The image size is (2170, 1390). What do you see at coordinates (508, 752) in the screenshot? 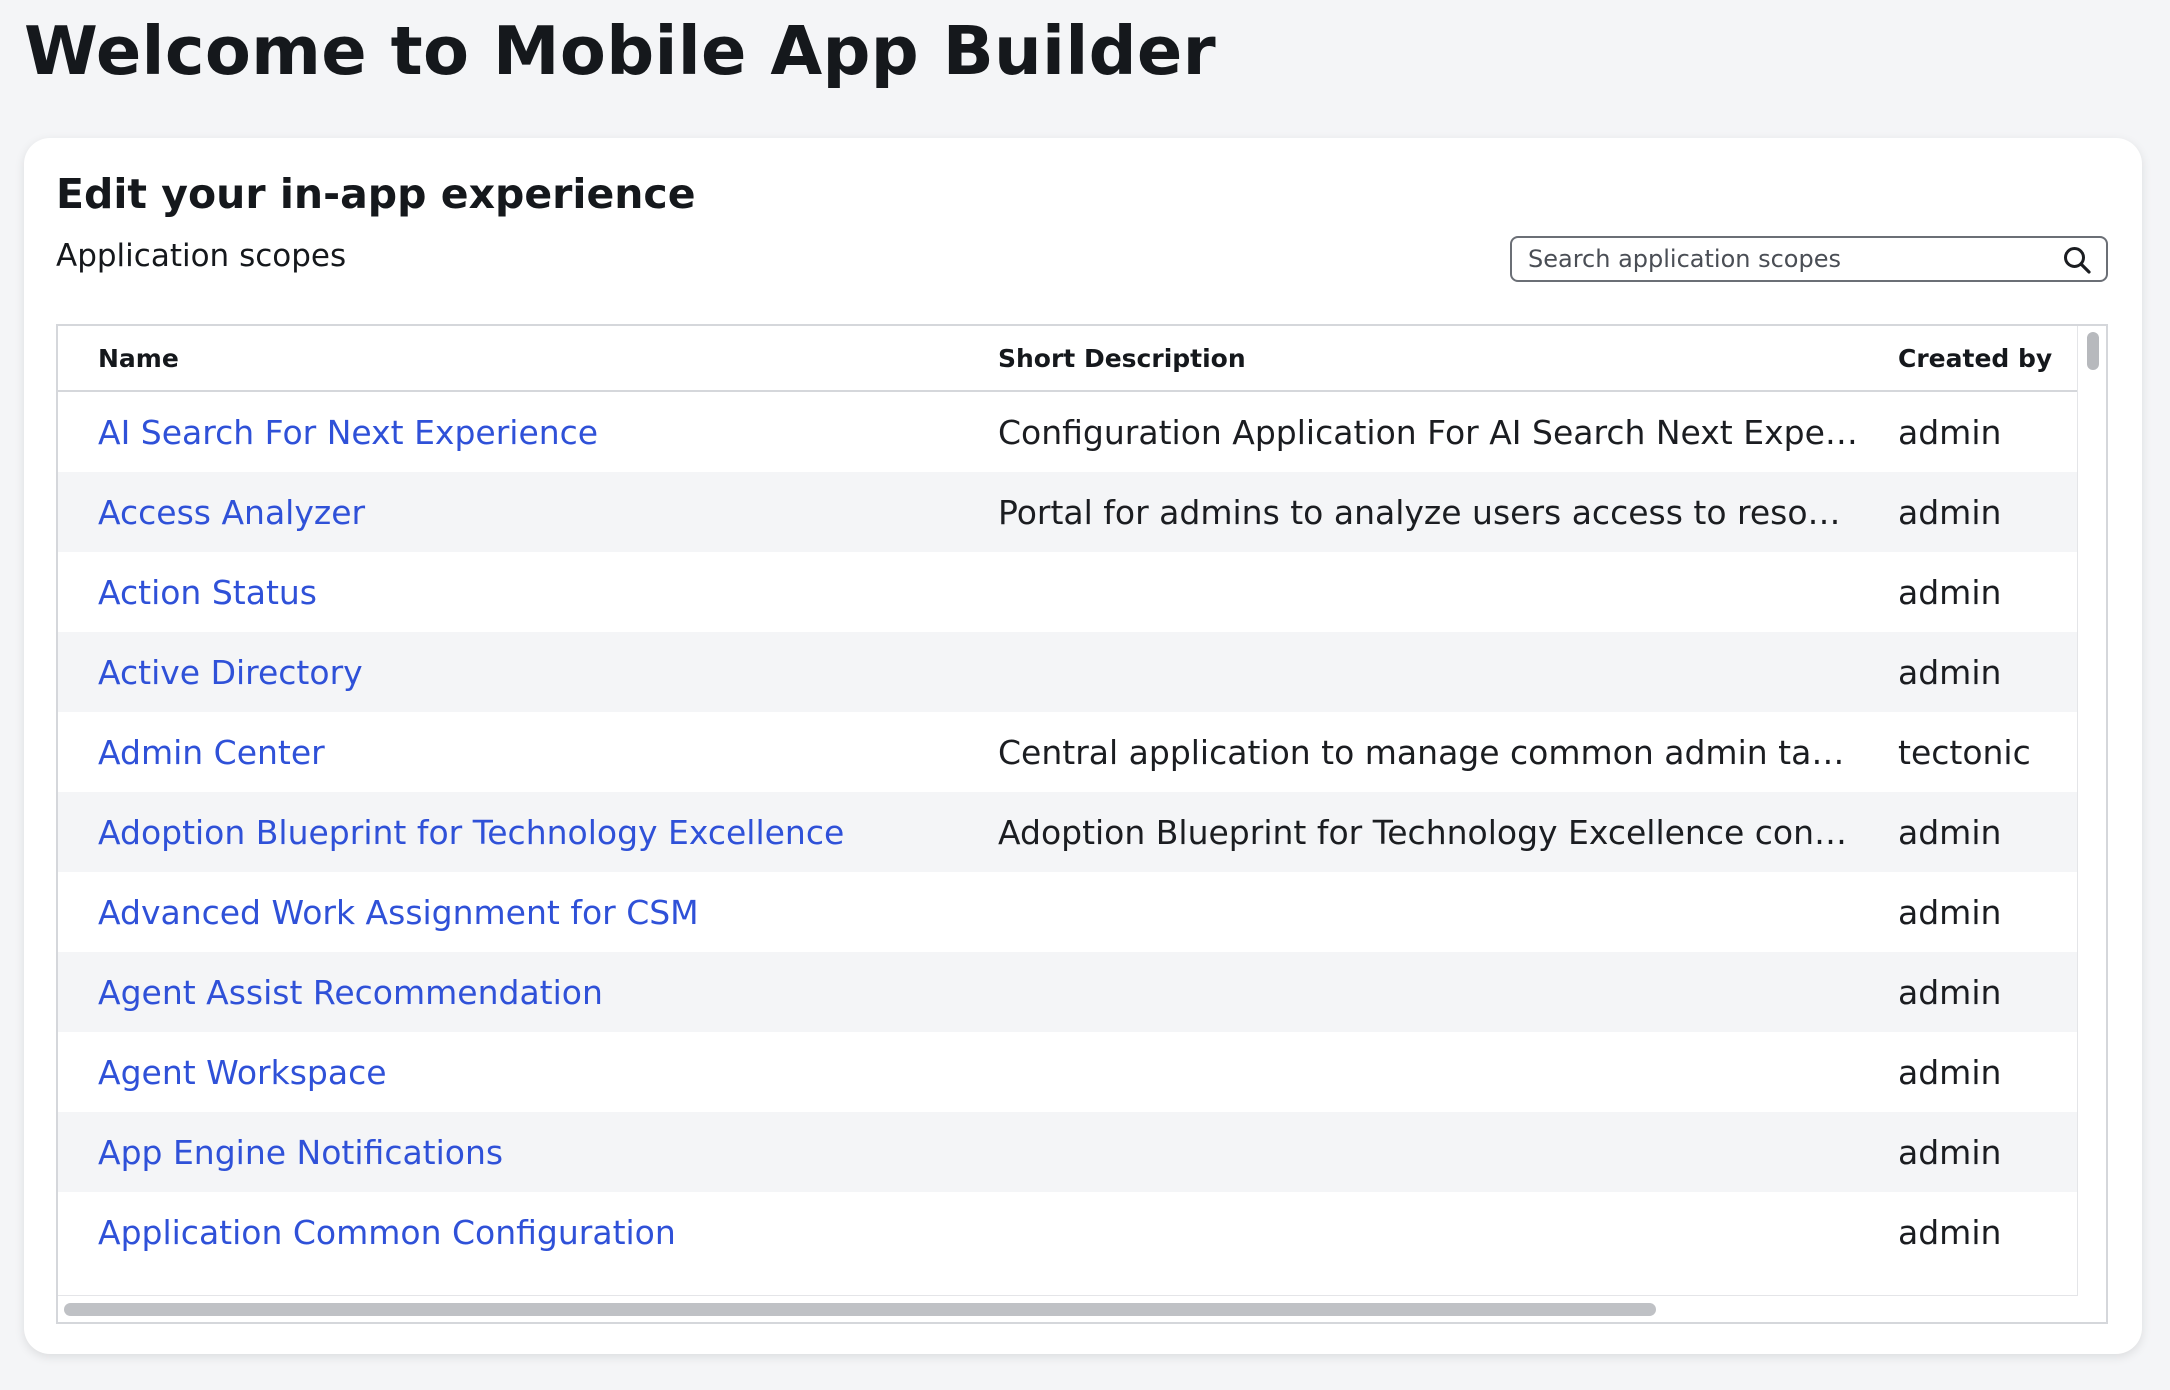
I see `cell-name: Admin Center` at bounding box center [508, 752].